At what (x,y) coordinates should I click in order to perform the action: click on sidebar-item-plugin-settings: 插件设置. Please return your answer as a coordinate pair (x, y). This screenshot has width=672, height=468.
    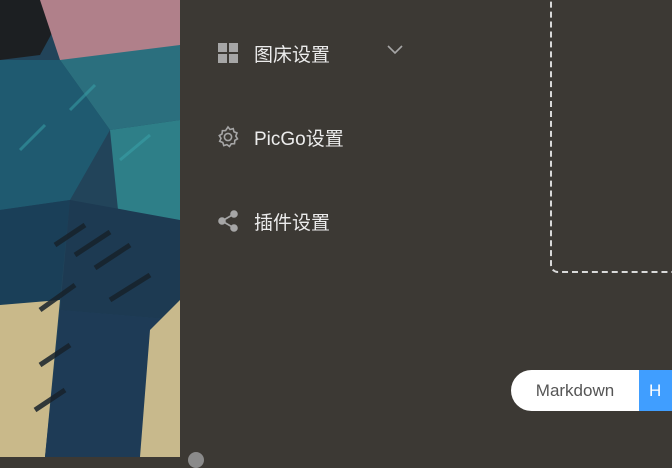
    Looking at the image, I should click on (273, 221).